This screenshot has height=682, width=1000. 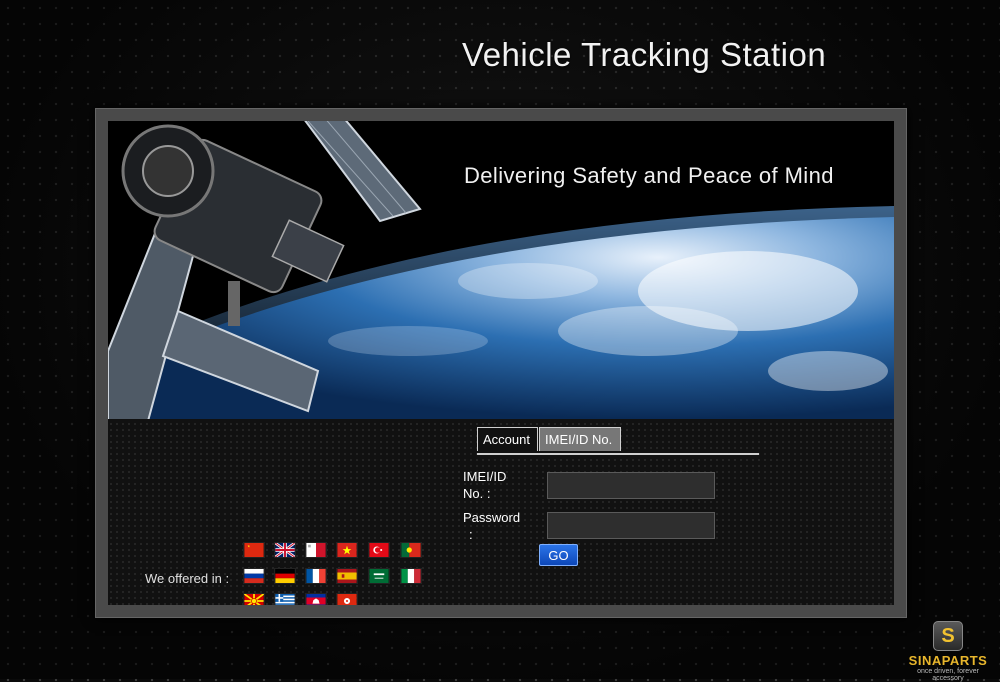 I want to click on vietnam-flag, so click(x=347, y=550).